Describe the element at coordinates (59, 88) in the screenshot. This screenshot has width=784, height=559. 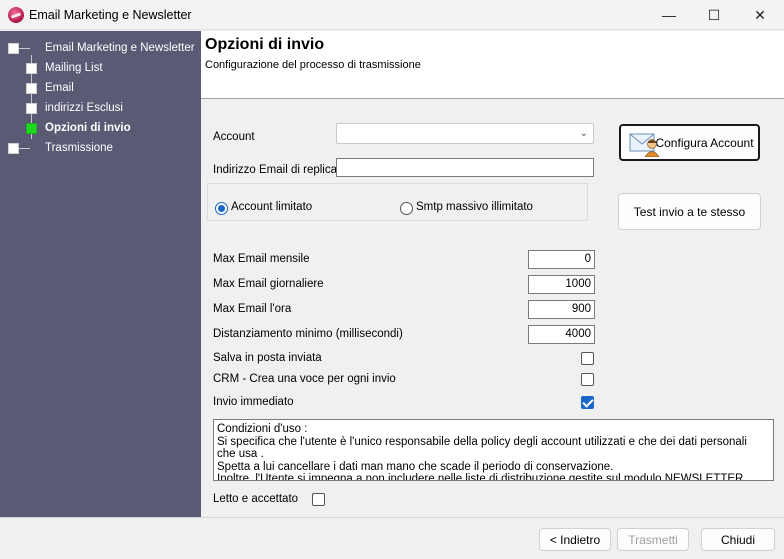
I see `sidebar-item-email: Email` at that location.